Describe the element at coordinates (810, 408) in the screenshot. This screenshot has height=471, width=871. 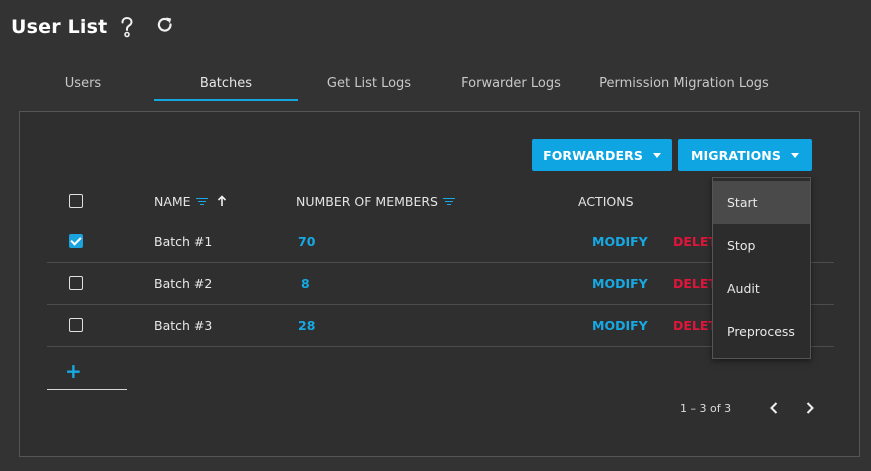
I see `chevron-right-icon` at that location.